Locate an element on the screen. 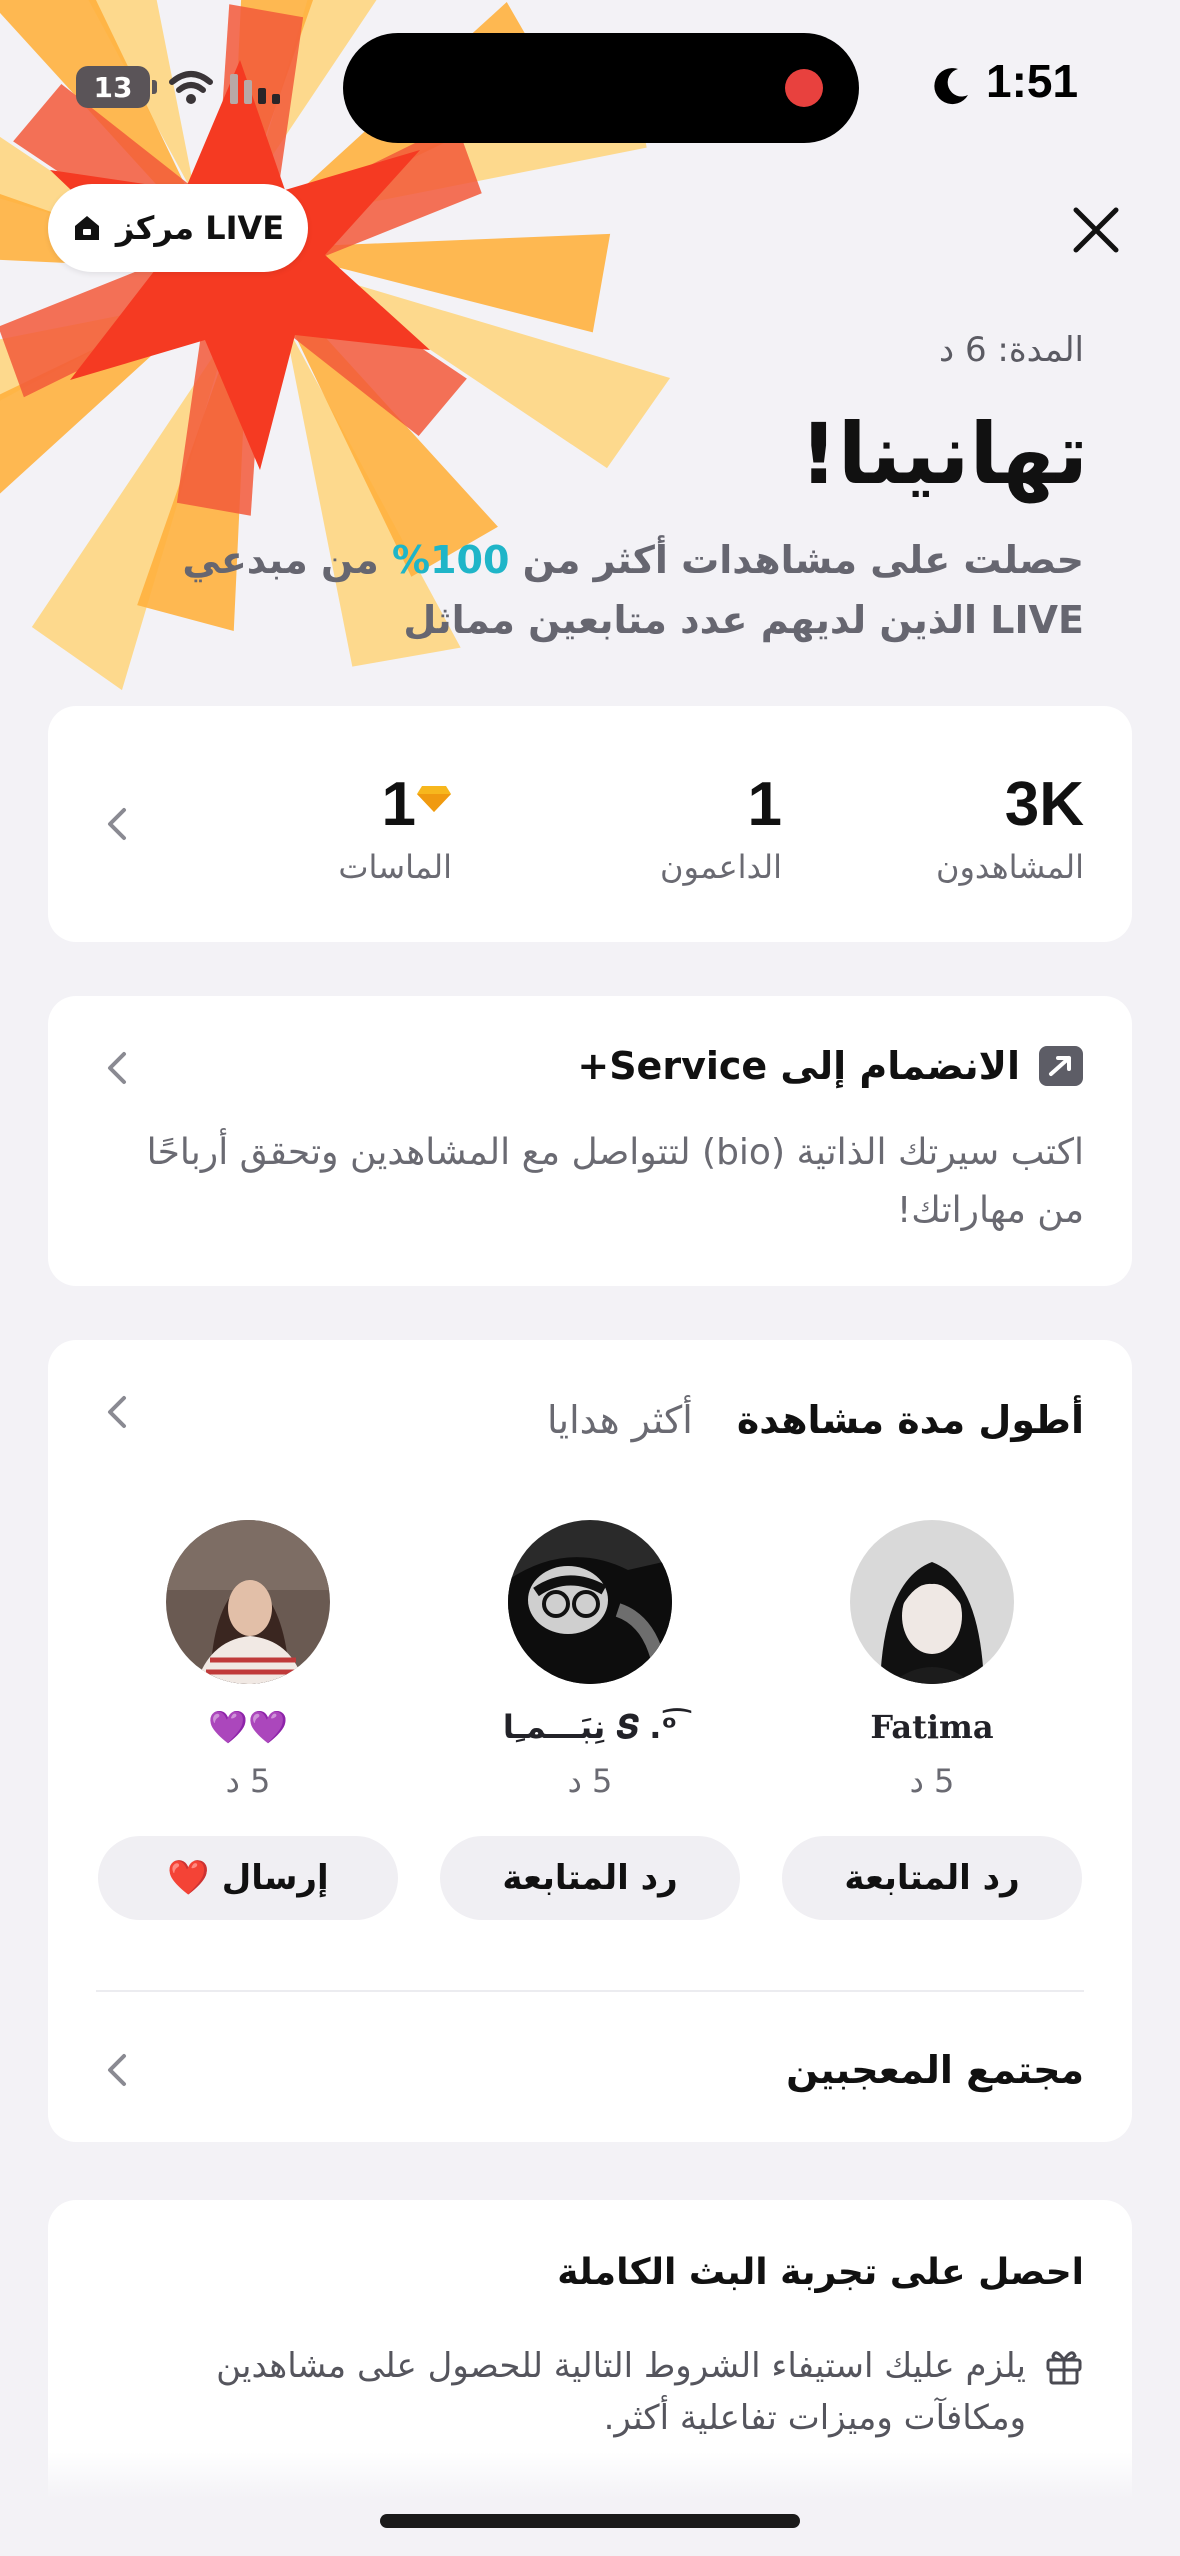  service-plus-heading: الانضمام إلى Service+ is located at coordinates (830, 1066).